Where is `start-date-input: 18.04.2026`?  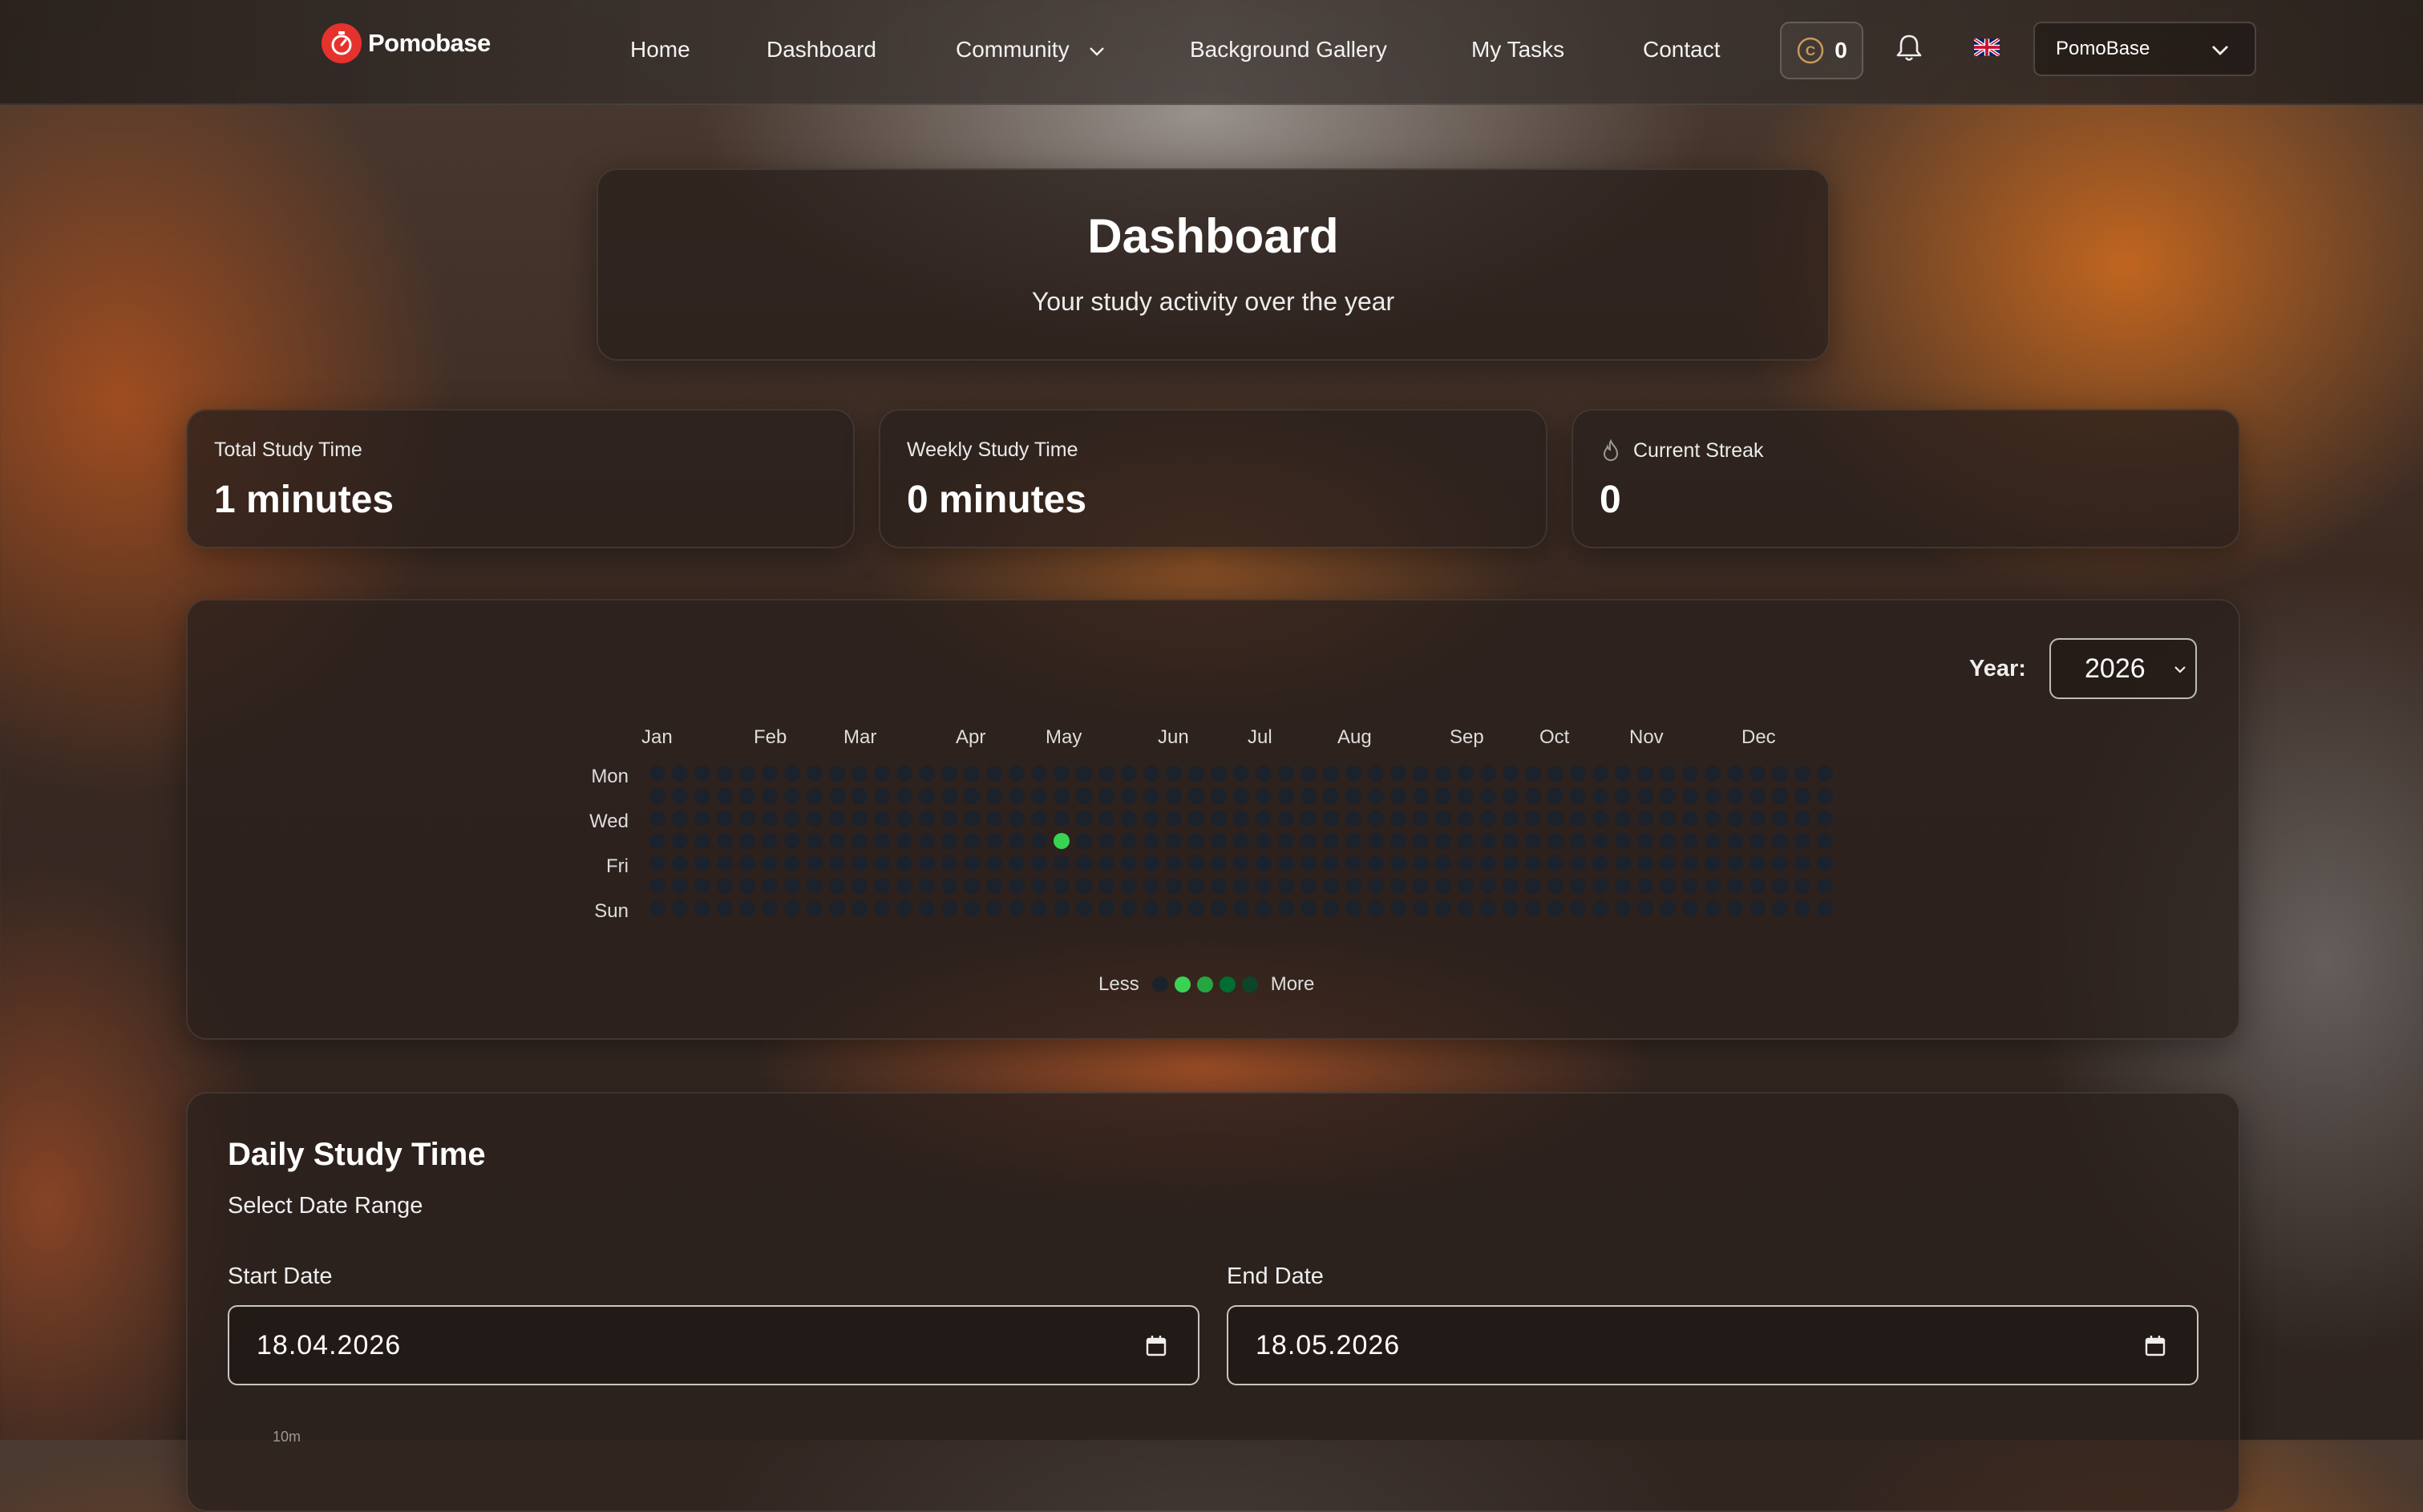 start-date-input: 18.04.2026 is located at coordinates (713, 1345).